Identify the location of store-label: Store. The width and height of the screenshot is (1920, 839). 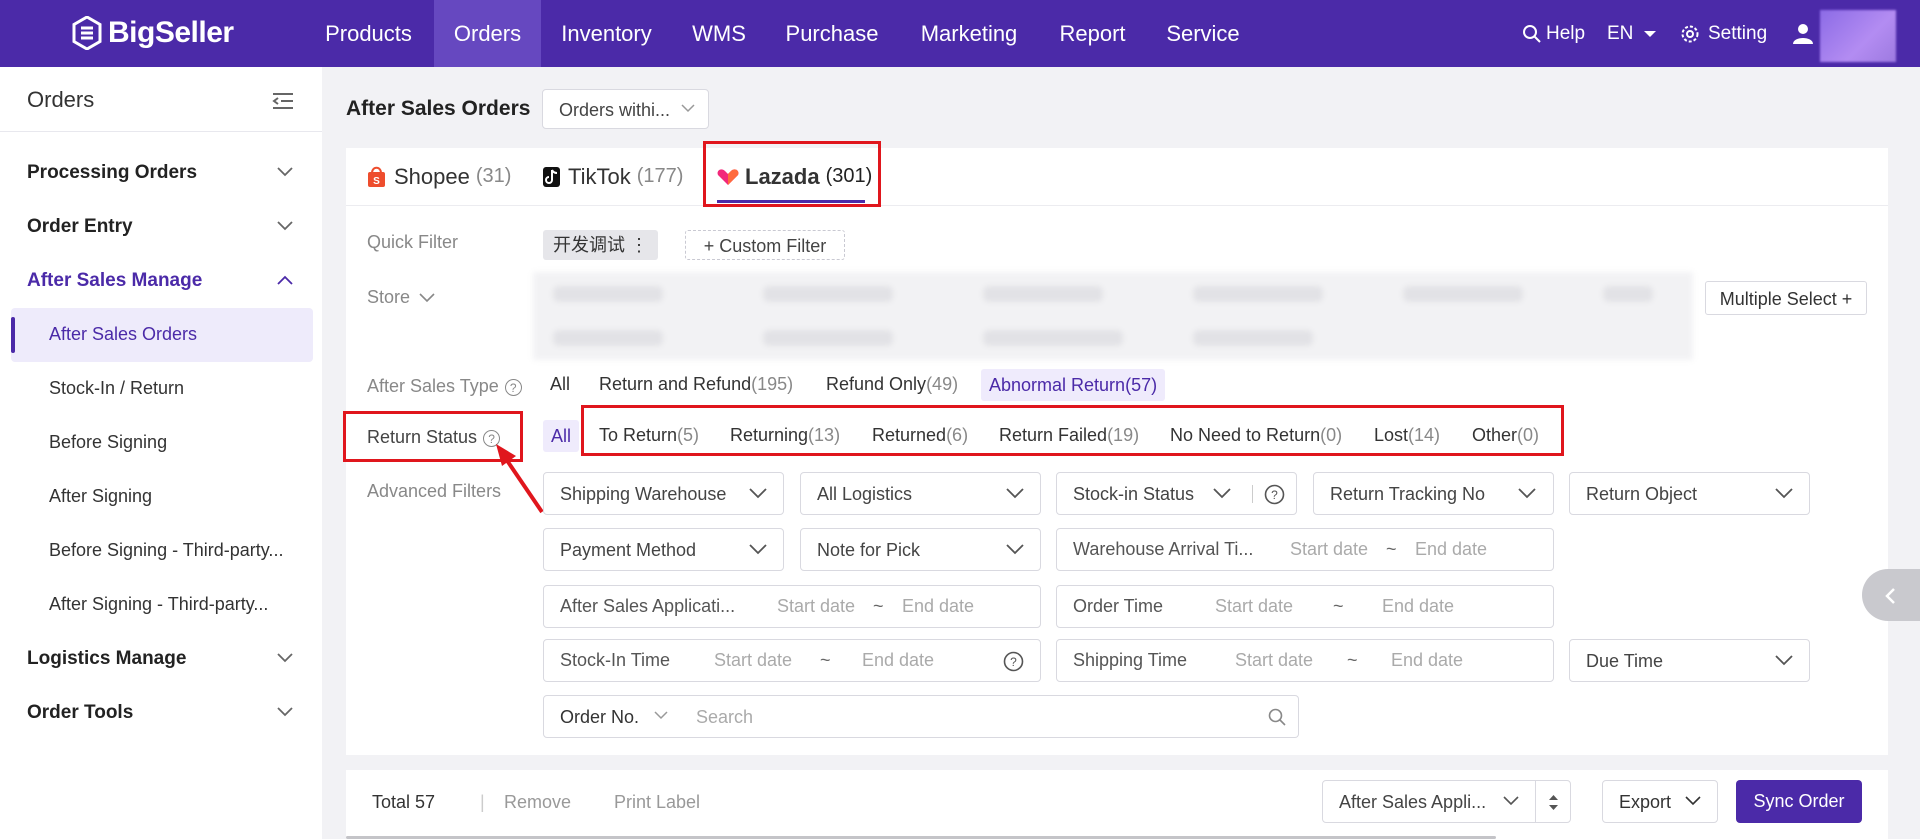
(401, 297).